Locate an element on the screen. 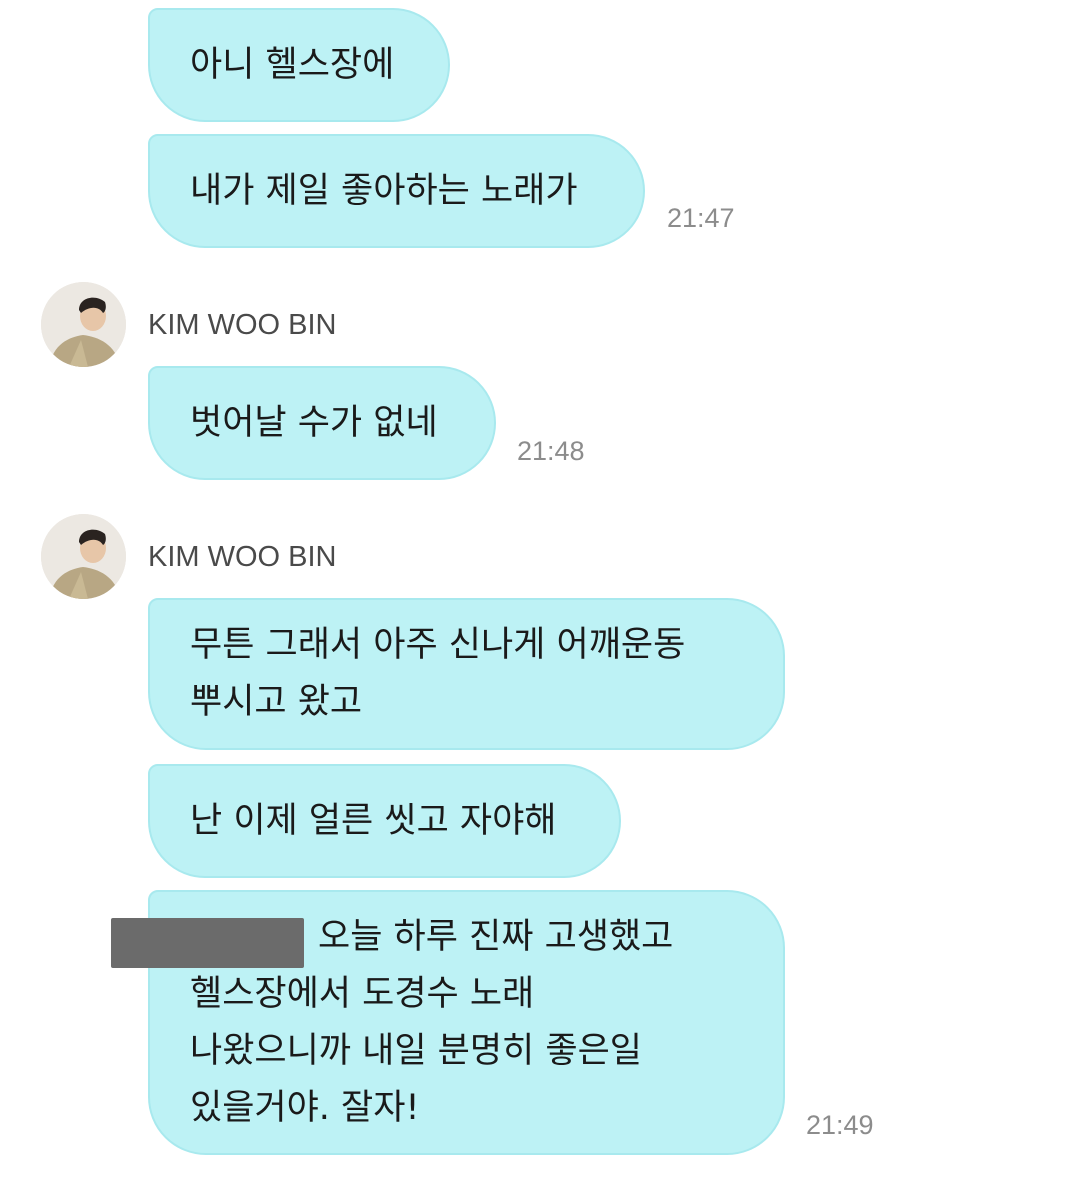 This screenshot has width=1080, height=1185. message-bubble: 벗어날 수가 없네 is located at coordinates (322, 423).